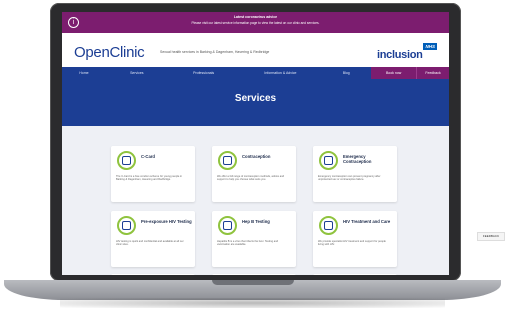  Describe the element at coordinates (367, 221) in the screenshot. I see `service-card-title: HIV Treatment and Care` at that location.